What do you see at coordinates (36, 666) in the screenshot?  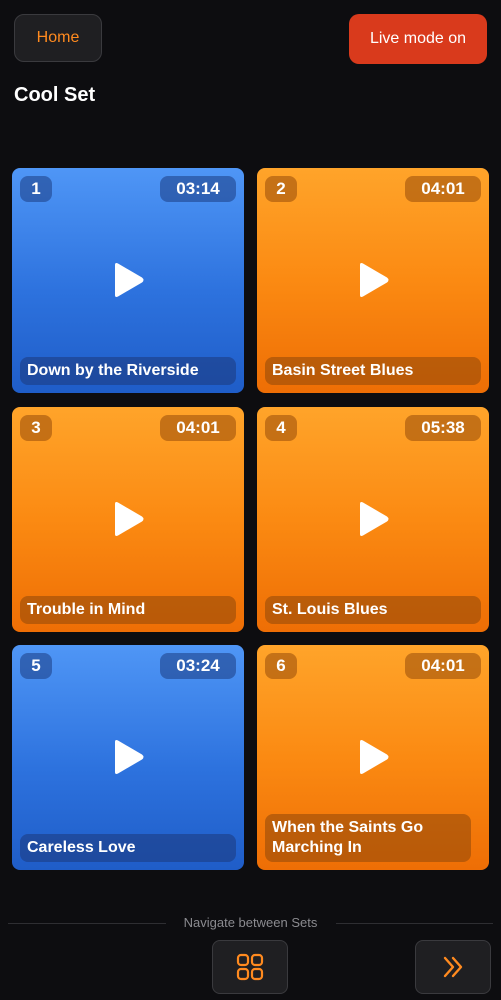 I see `song-number: 5` at bounding box center [36, 666].